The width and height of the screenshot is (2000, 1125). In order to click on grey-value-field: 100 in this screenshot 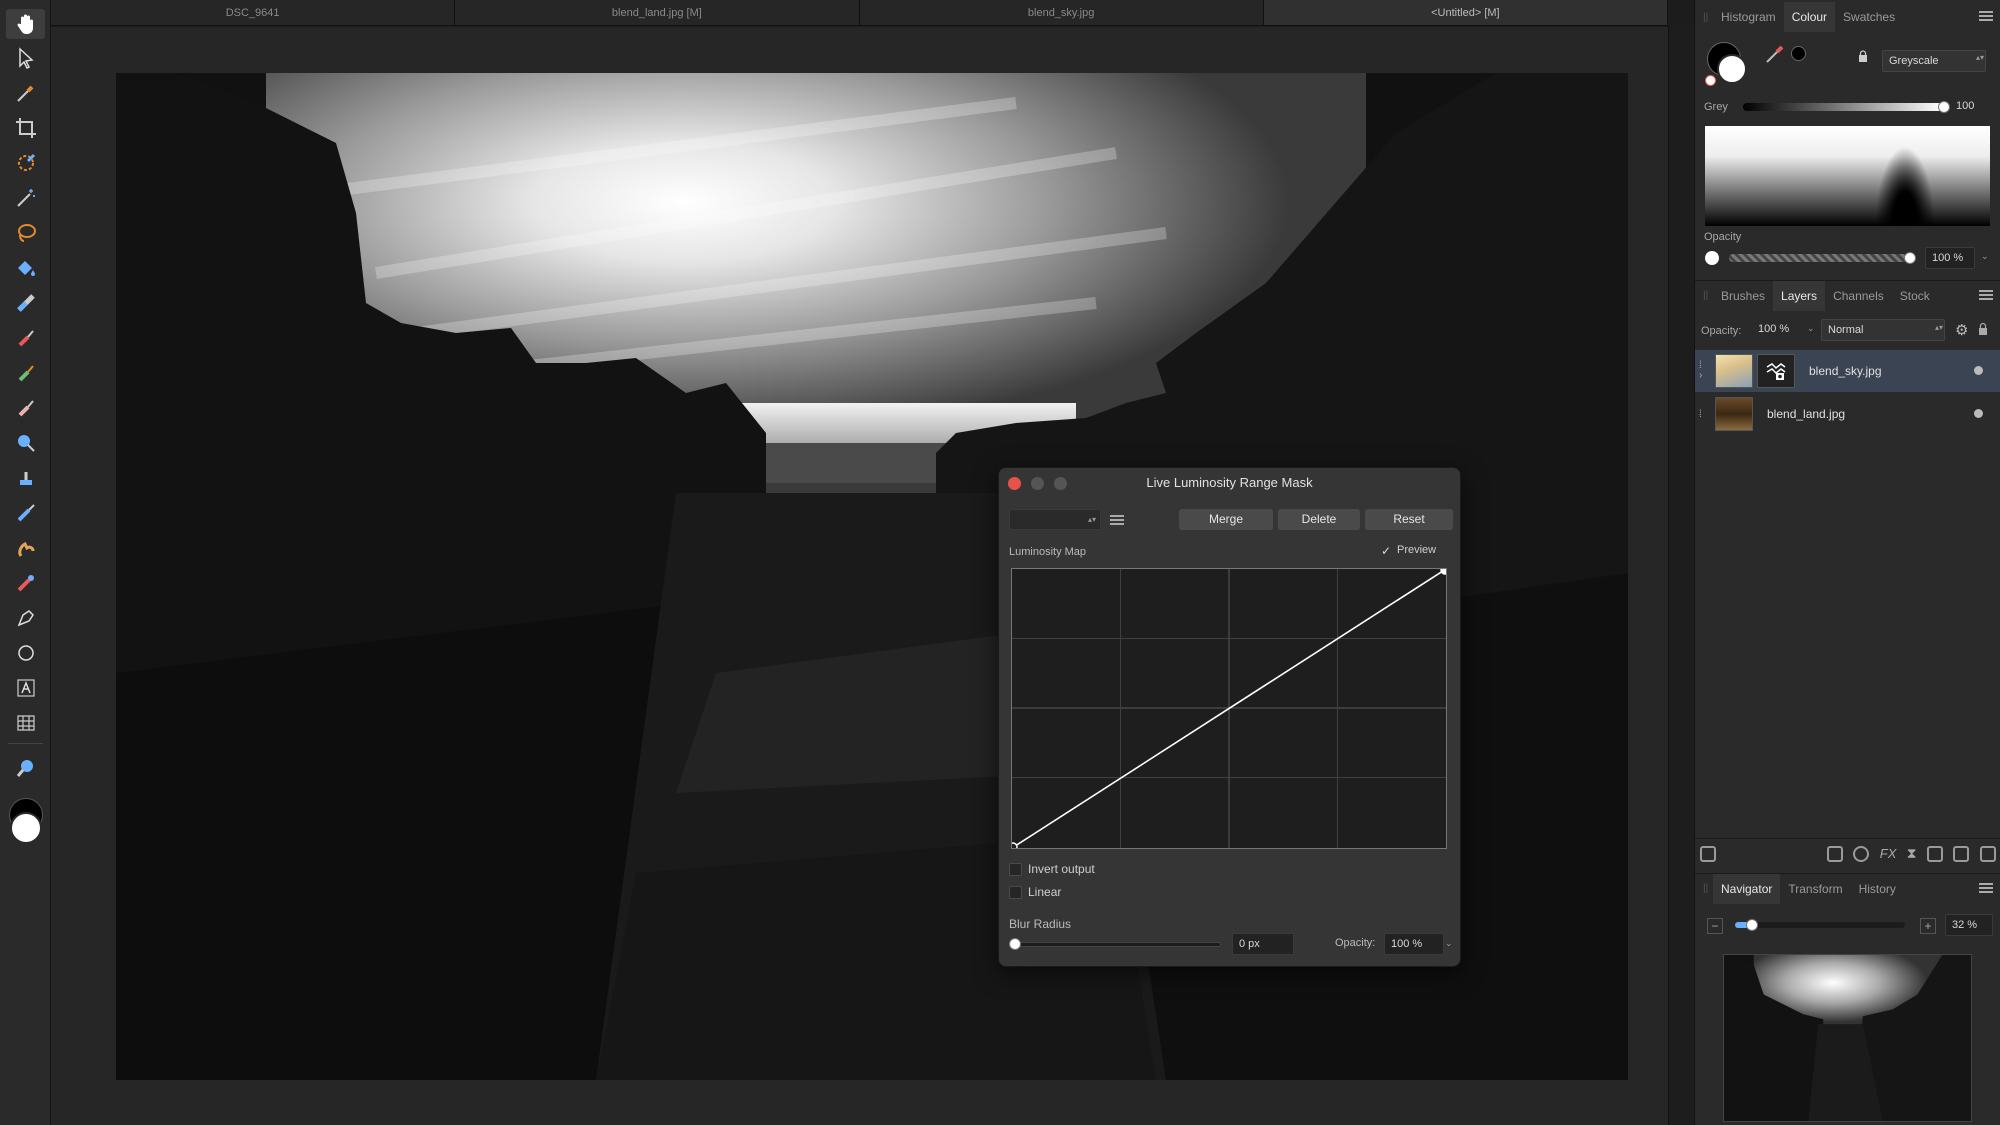, I will do `click(1970, 107)`.